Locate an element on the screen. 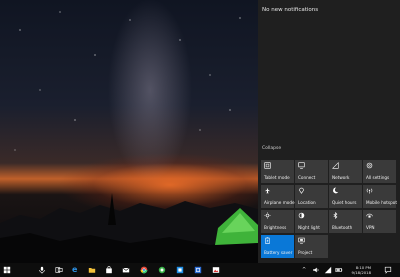 Image resolution: width=400 pixels, height=277 pixels. network-tray-icon is located at coordinates (328, 270).